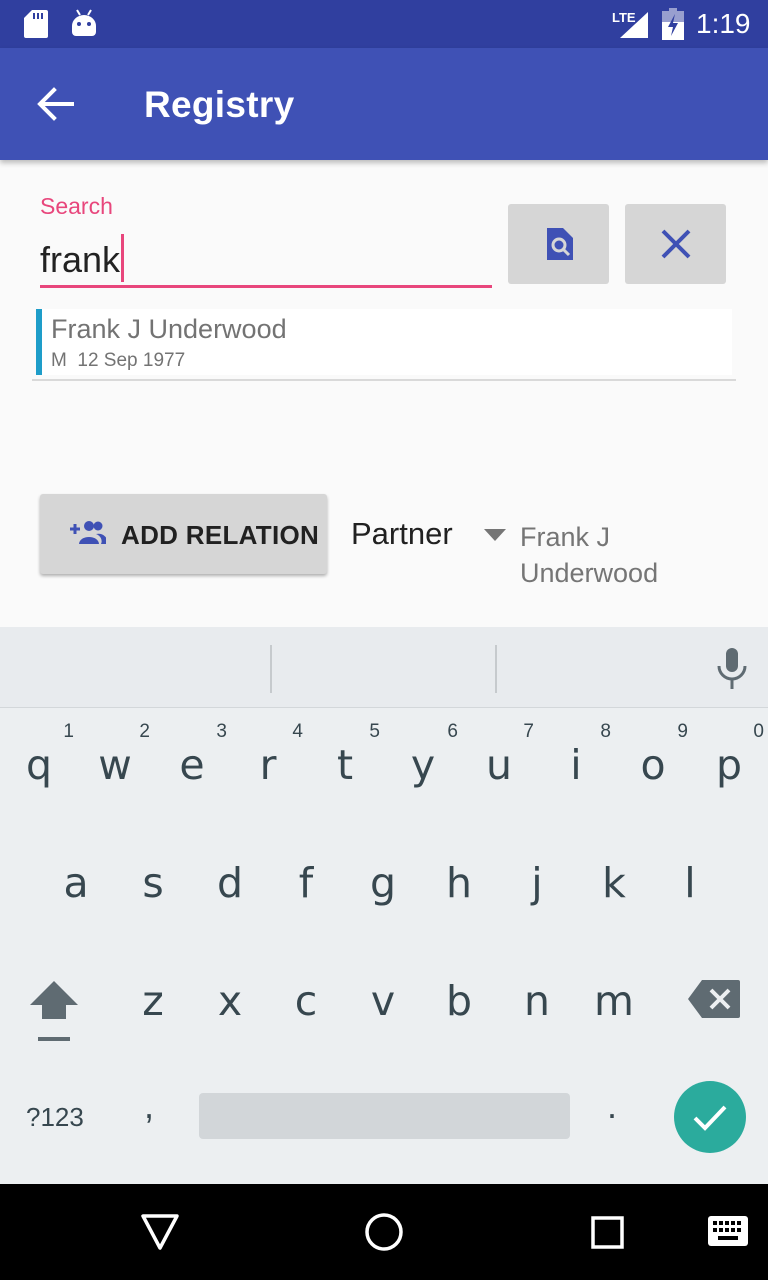  Describe the element at coordinates (297, 731) in the screenshot. I see `key-number-hint: 4` at that location.